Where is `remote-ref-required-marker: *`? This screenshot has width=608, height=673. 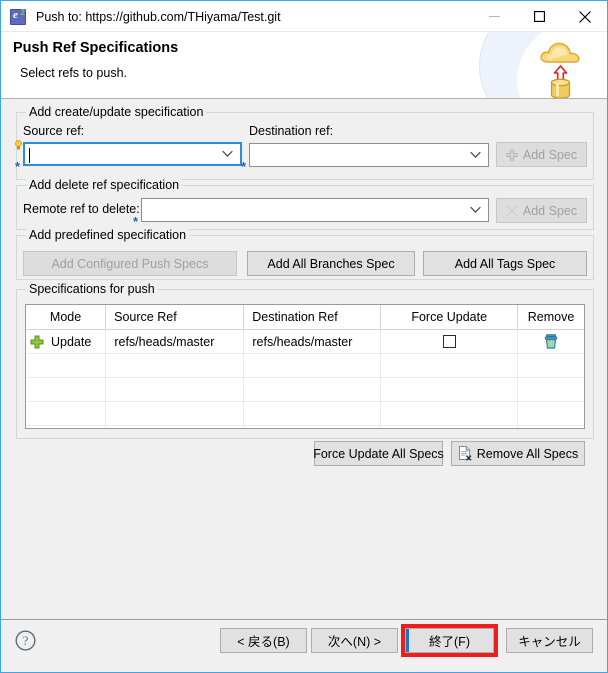 remote-ref-required-marker: * is located at coordinates (136, 221).